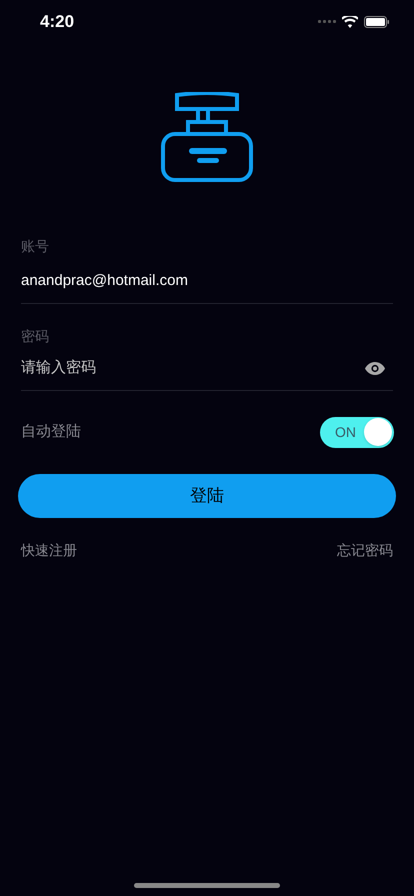 Image resolution: width=414 pixels, height=896 pixels. Describe the element at coordinates (207, 281) in the screenshot. I see `account-field: anandprac@hotmail.com` at that location.